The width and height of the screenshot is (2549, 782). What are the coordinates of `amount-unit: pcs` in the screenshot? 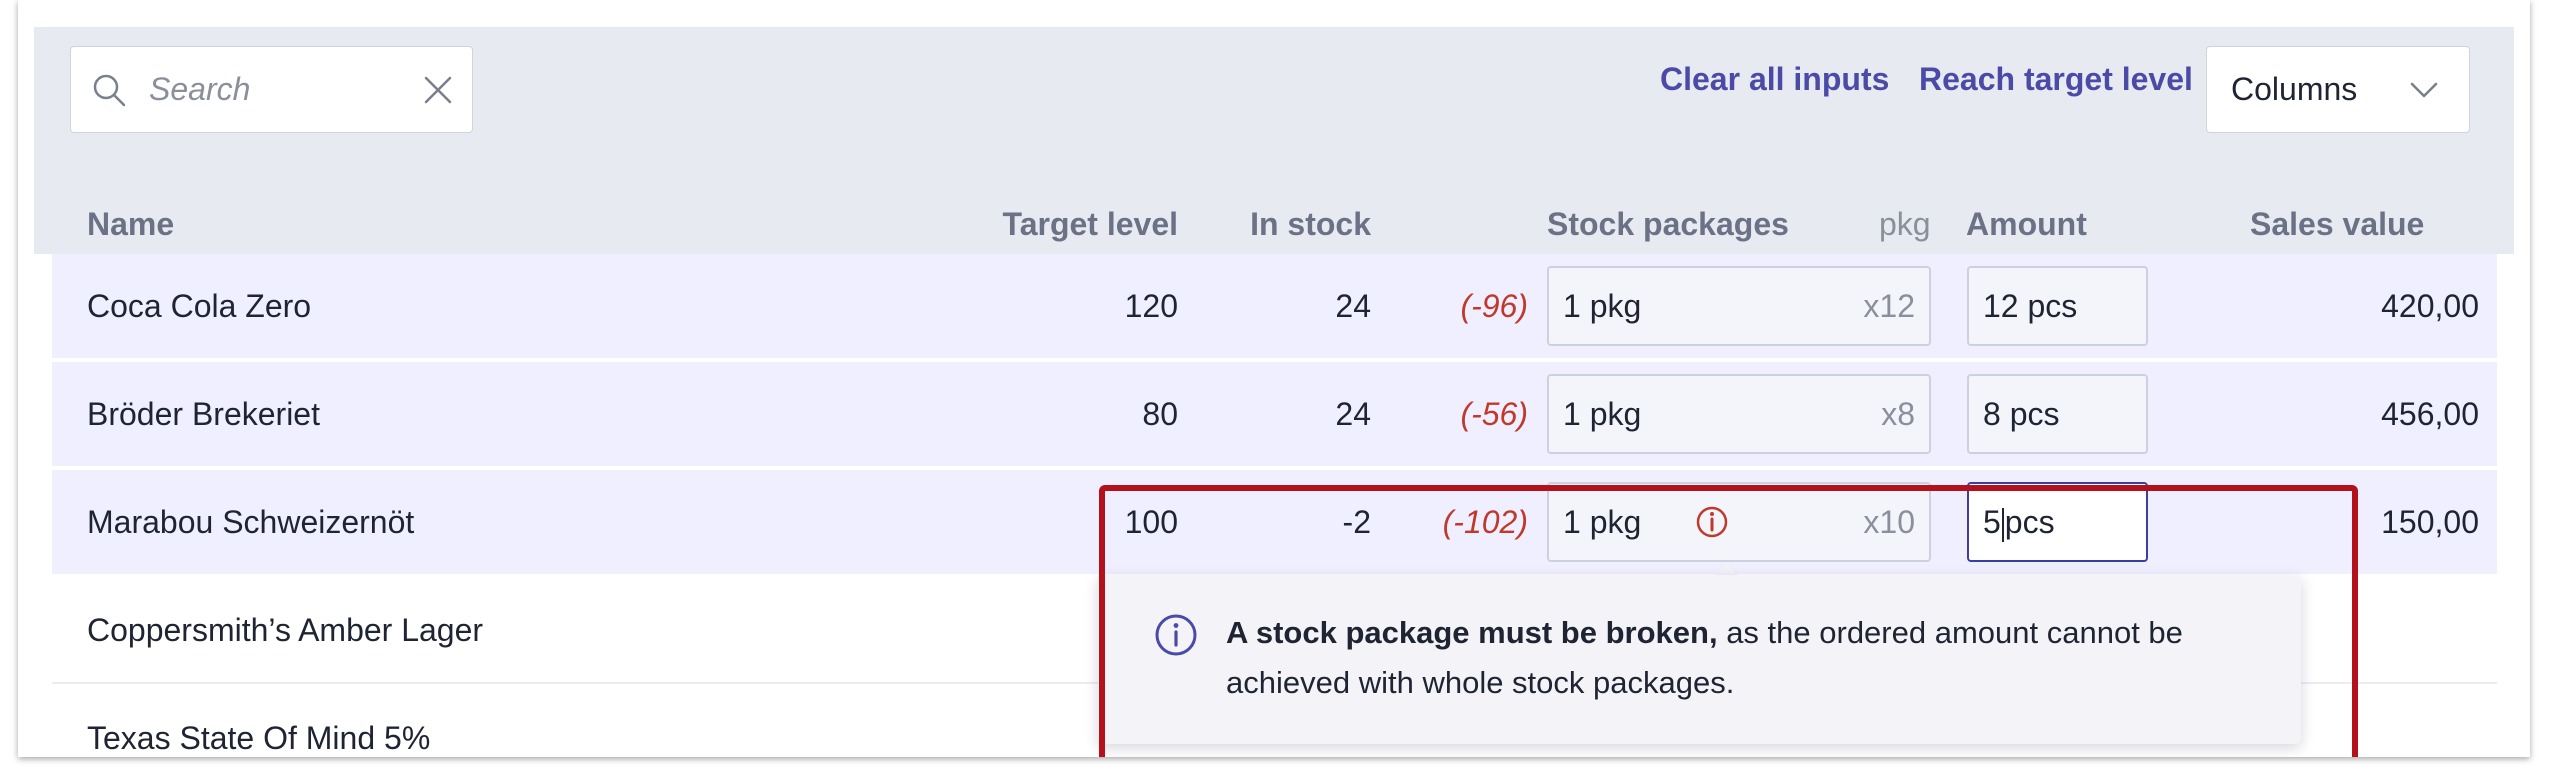 It's located at (2029, 522).